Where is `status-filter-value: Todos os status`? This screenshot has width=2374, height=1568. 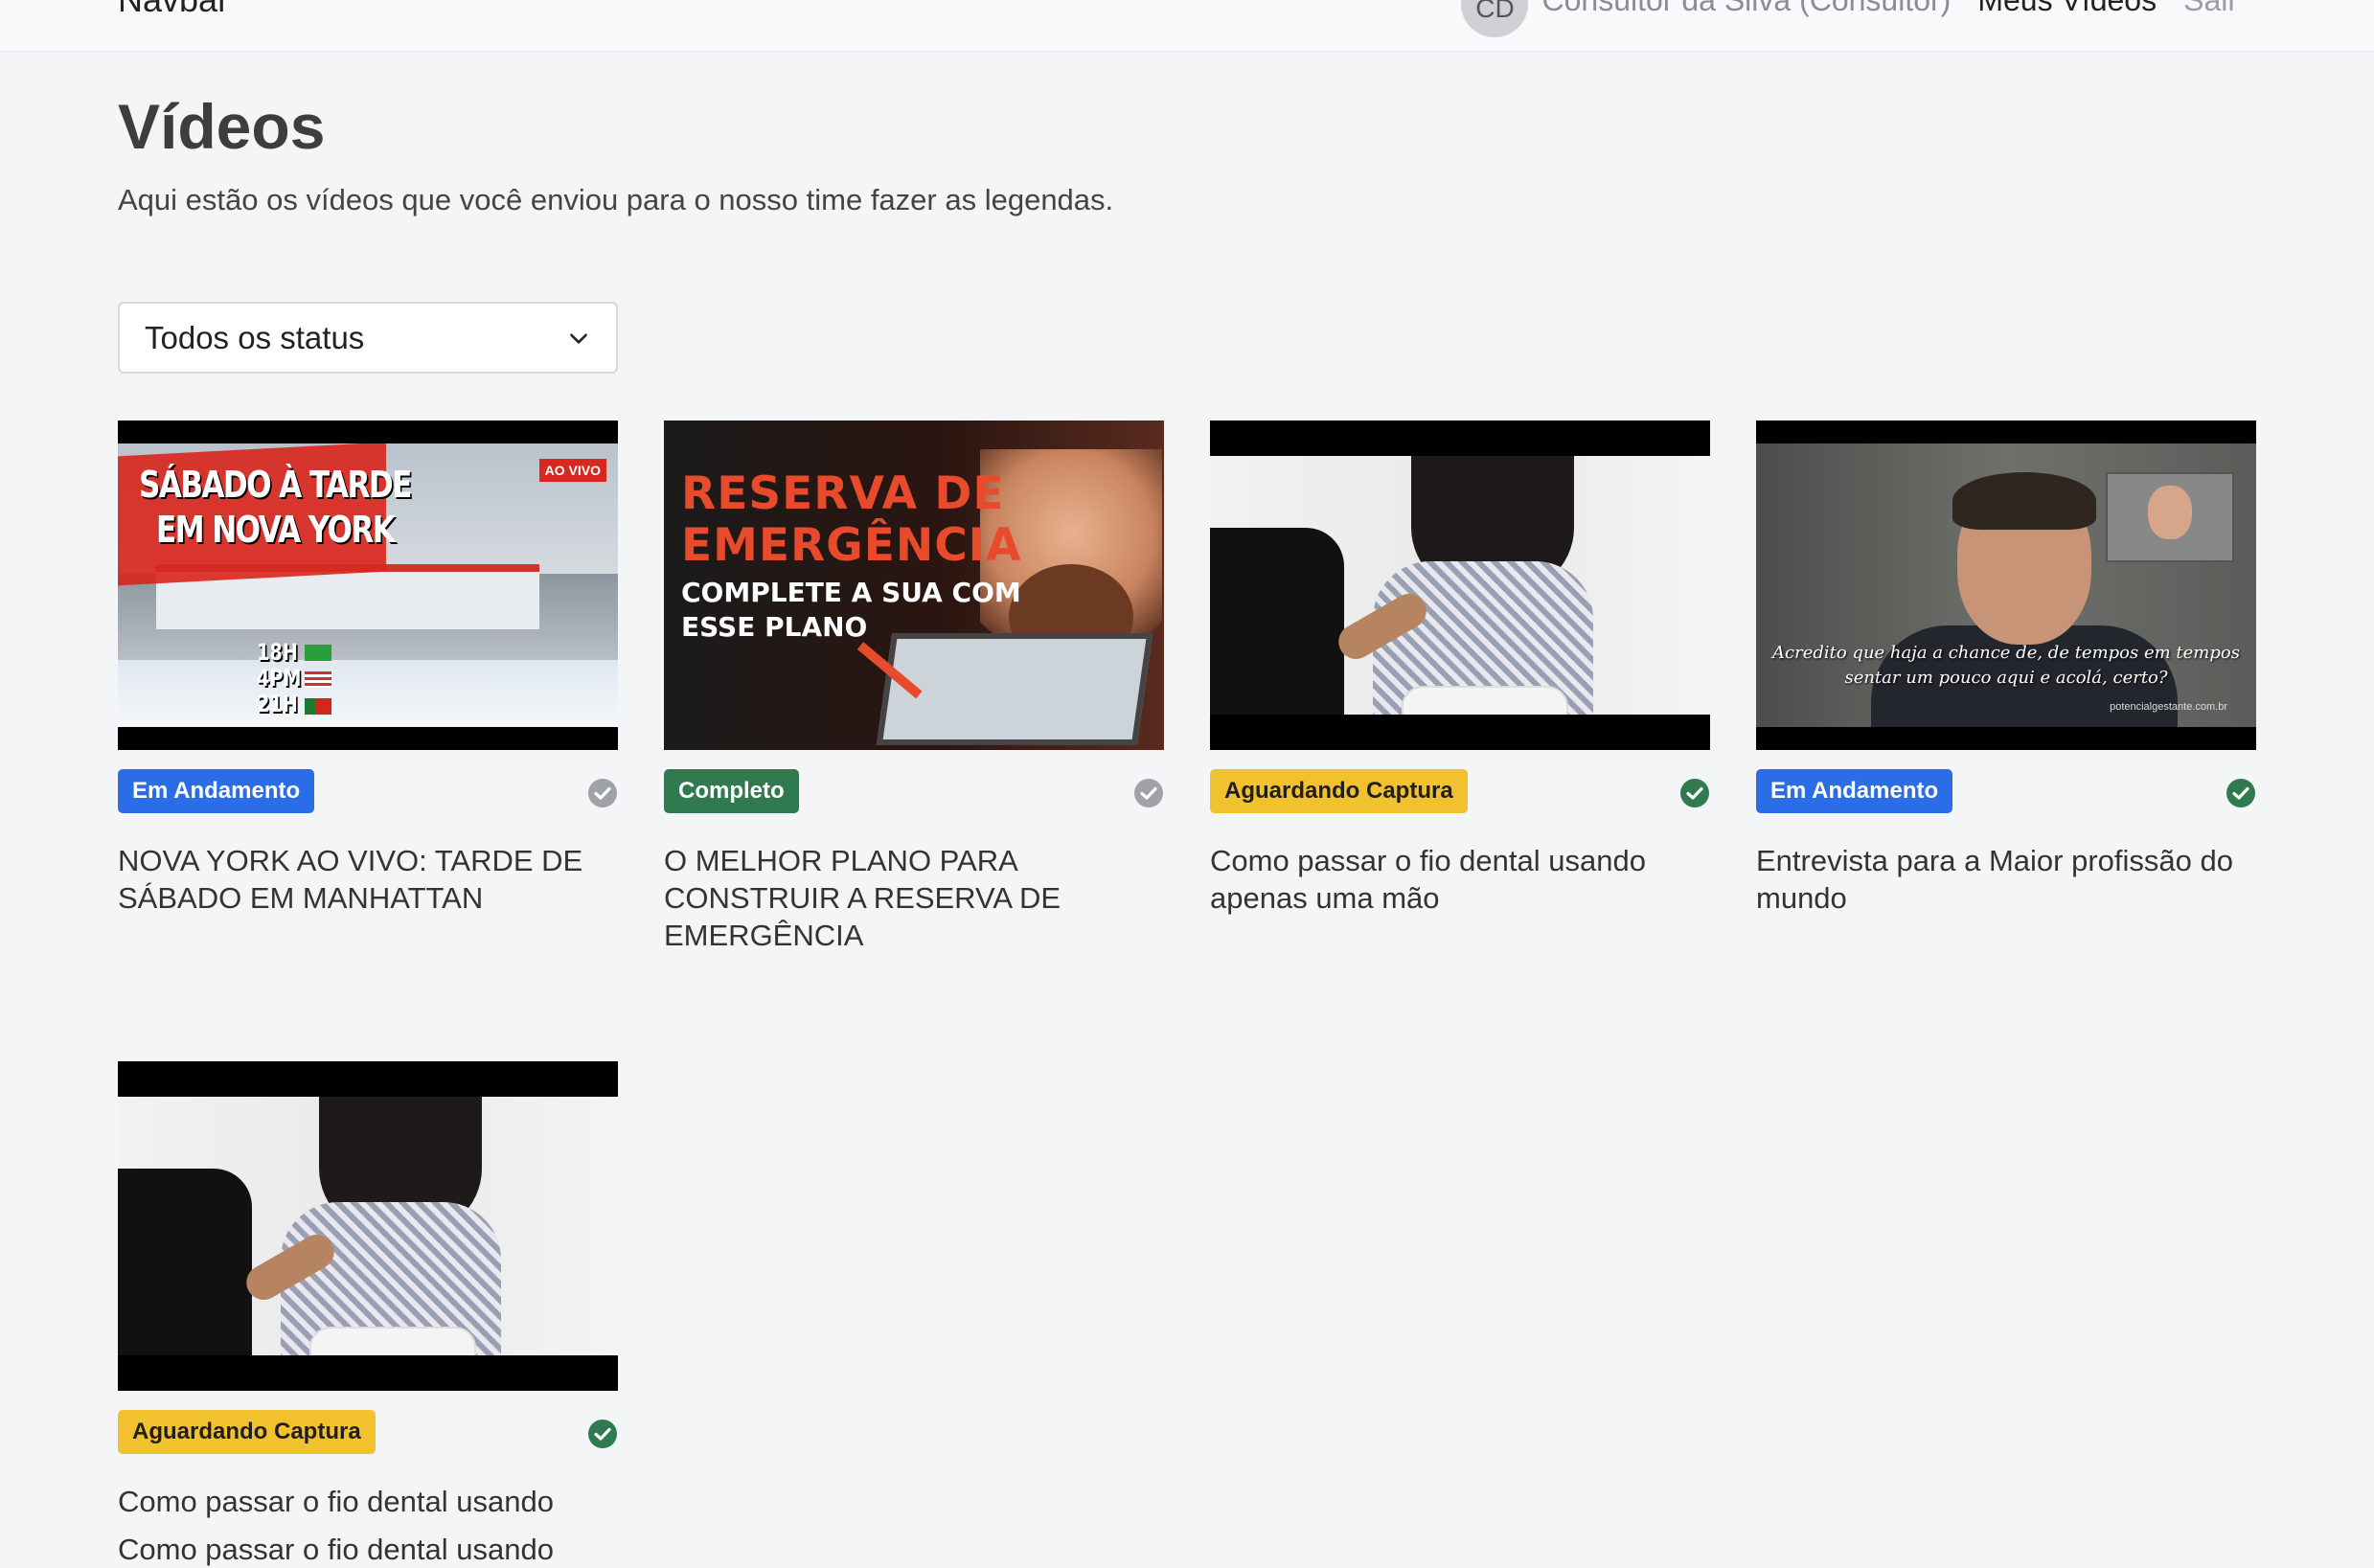
status-filter-value: Todos os status is located at coordinates (255, 337).